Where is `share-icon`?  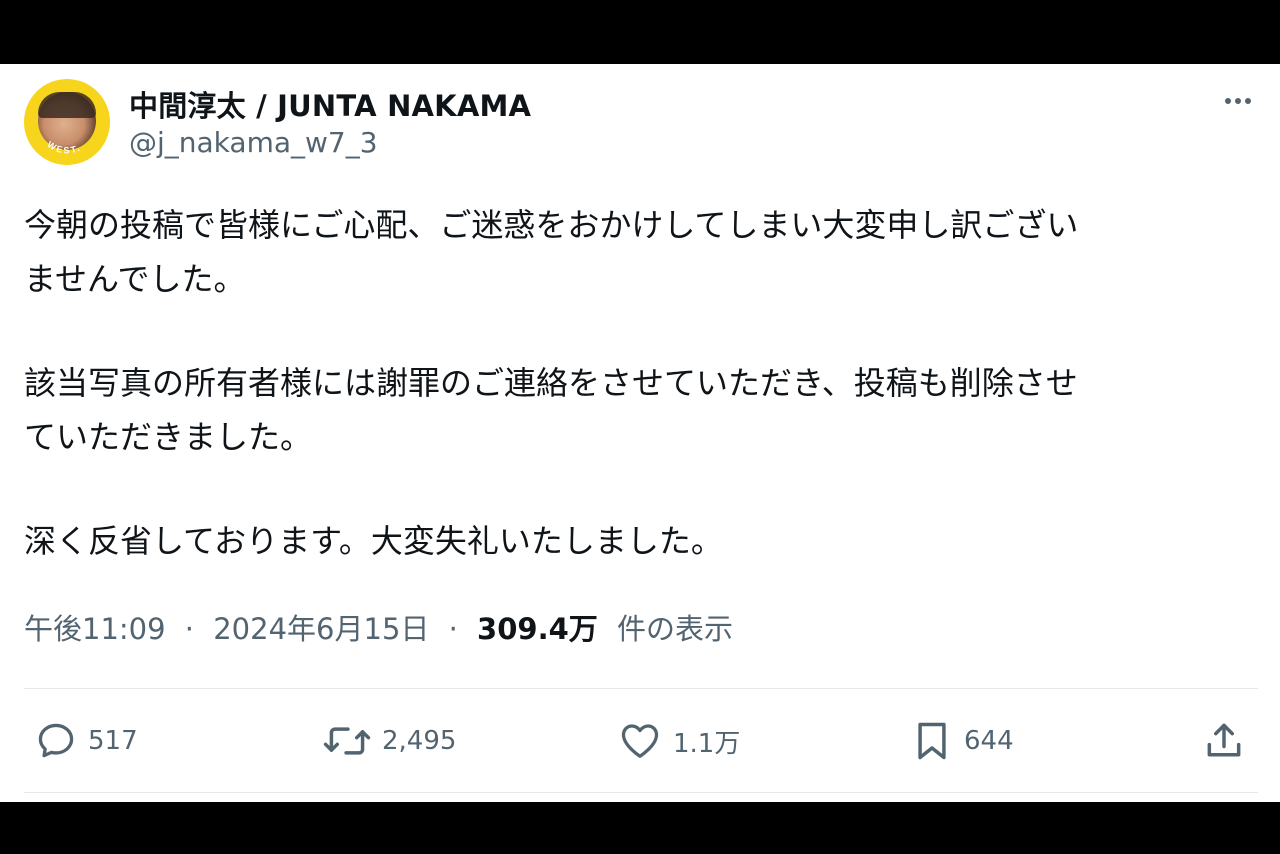 share-icon is located at coordinates (1224, 740).